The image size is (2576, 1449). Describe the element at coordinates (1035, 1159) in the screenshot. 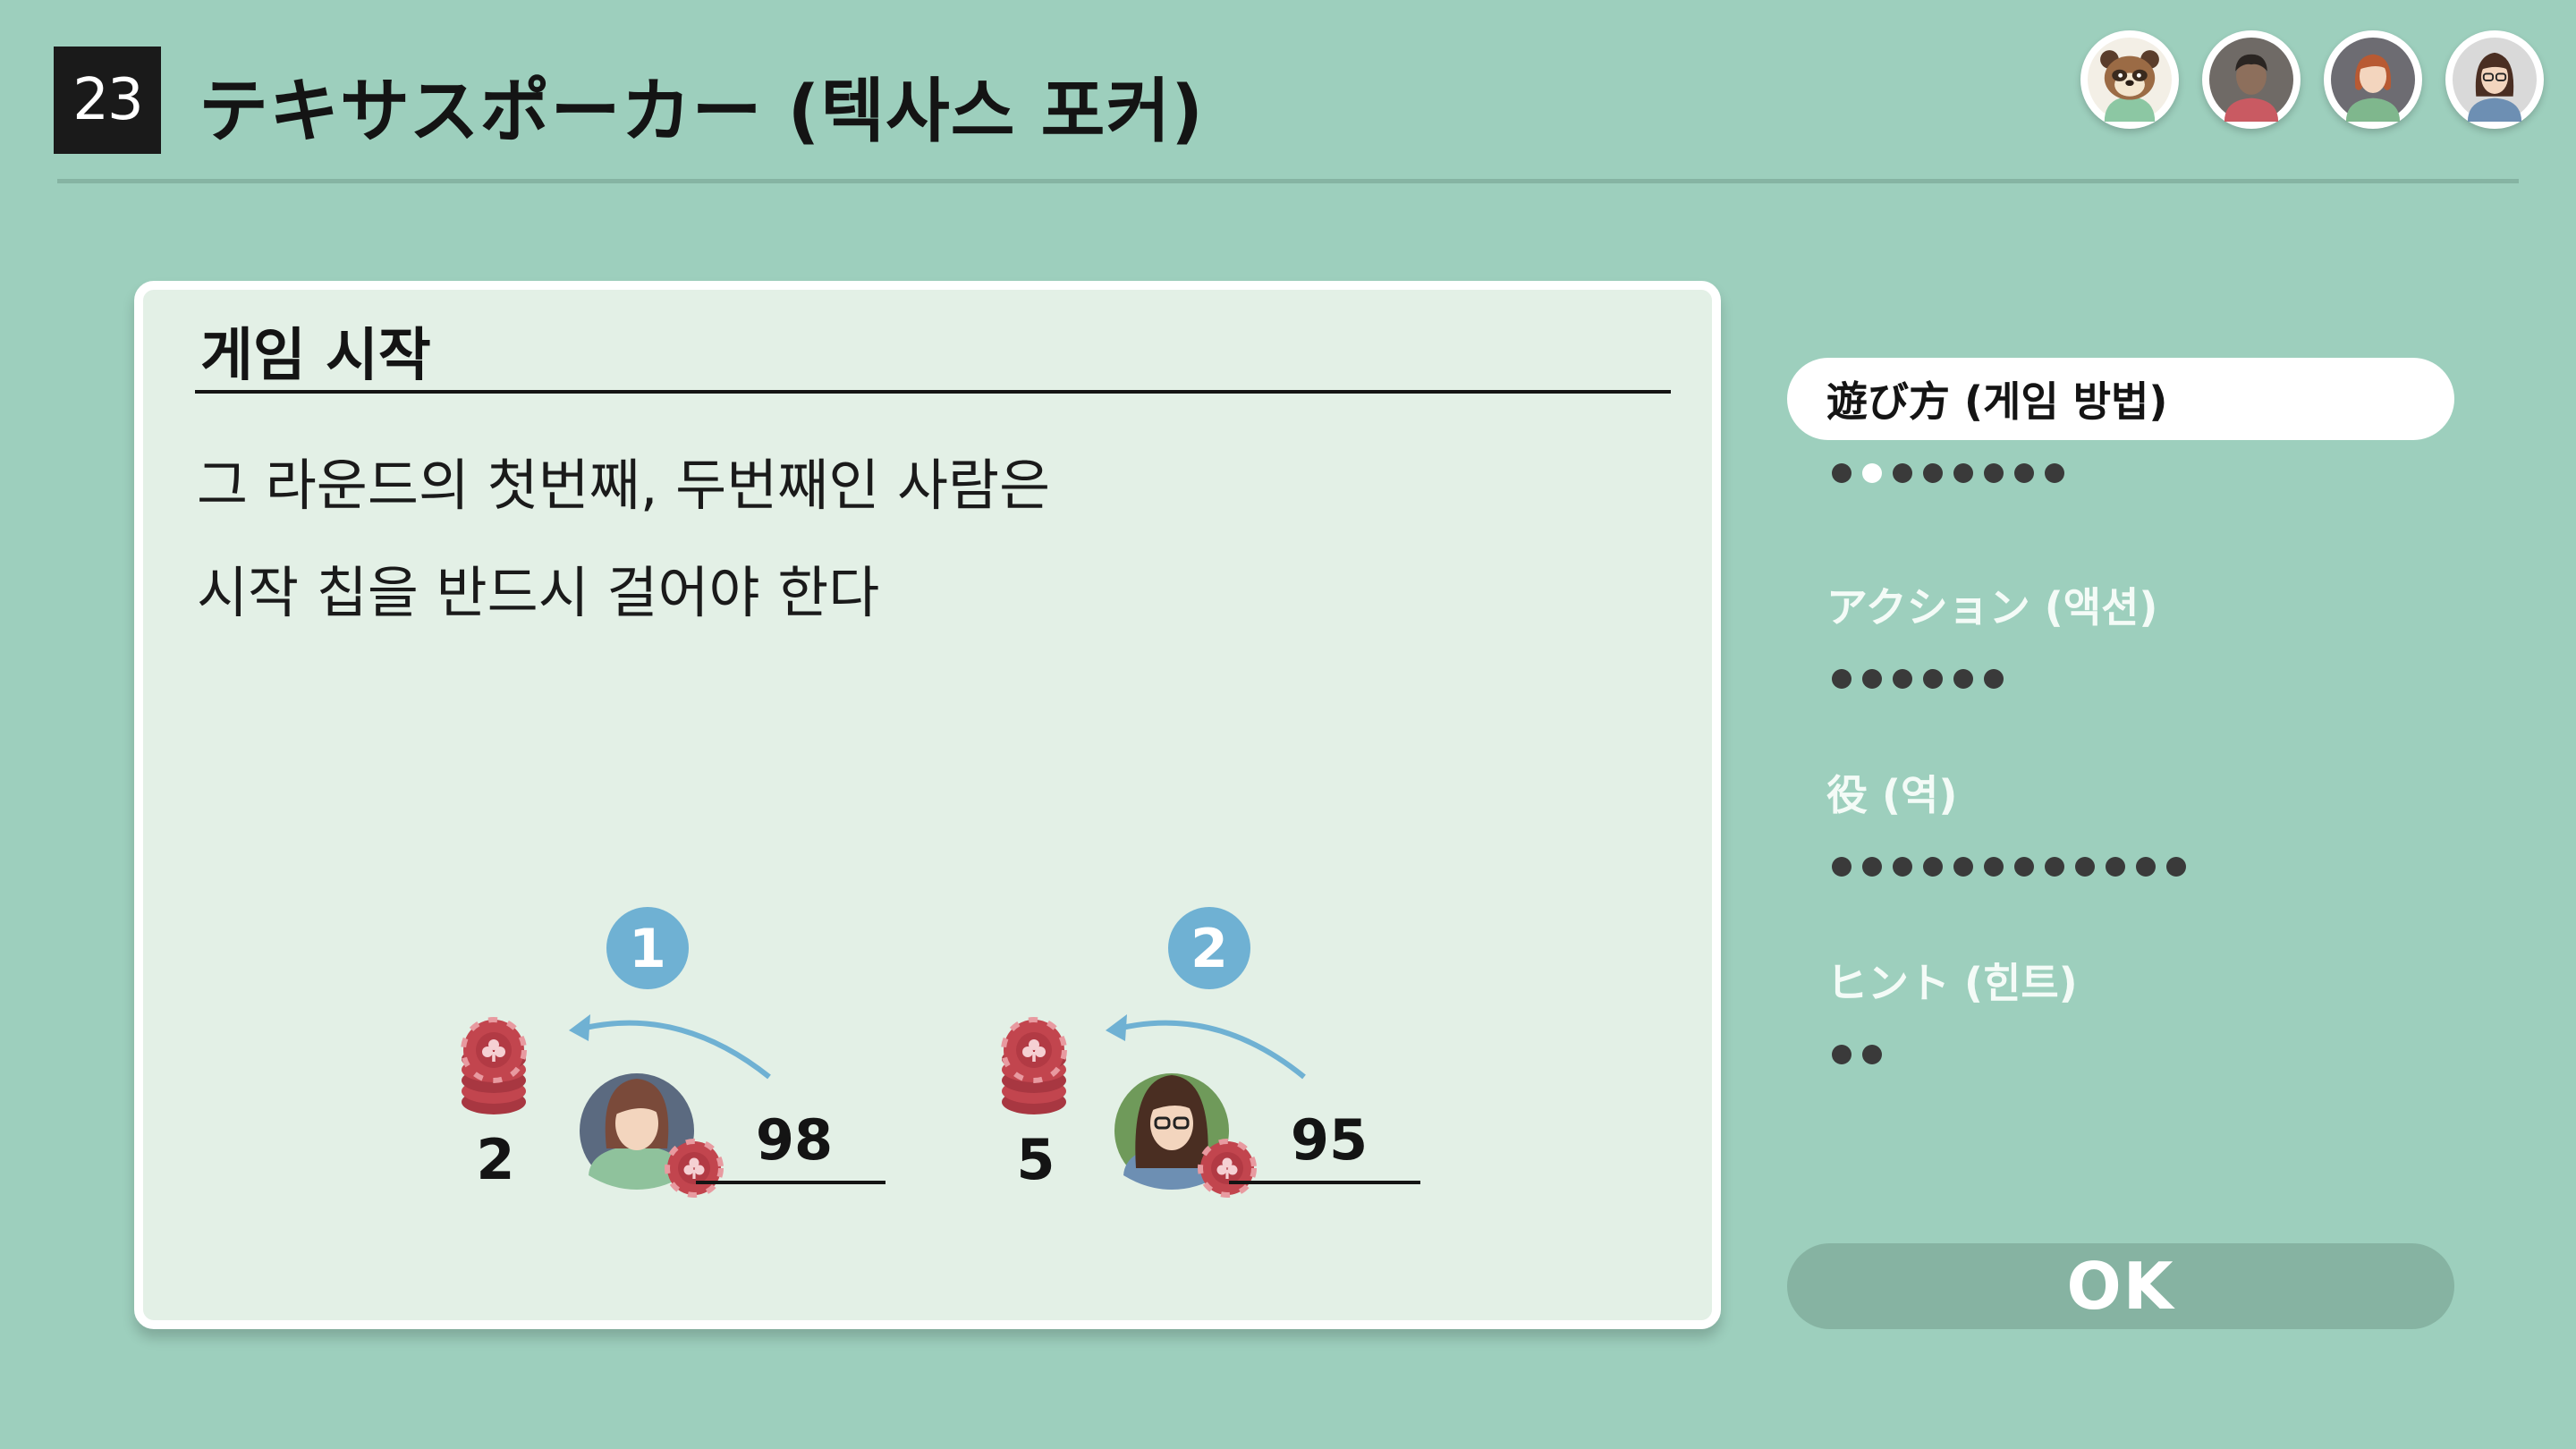

I see `bet-amount-2: 5` at that location.